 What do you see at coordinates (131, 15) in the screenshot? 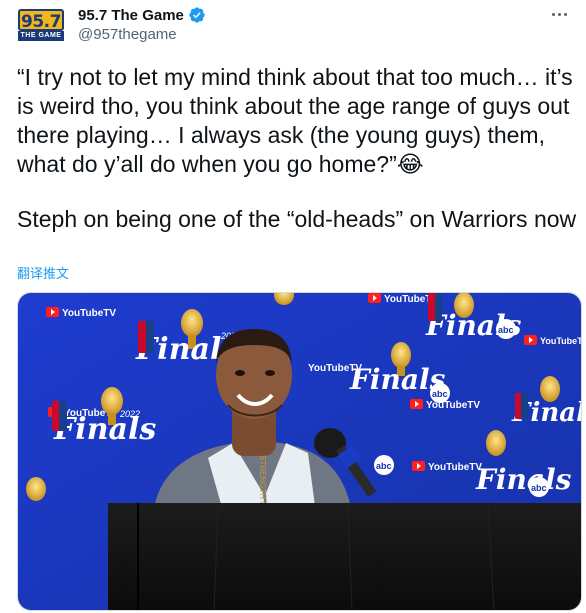
I see `display-name: 95.7 The Game` at bounding box center [131, 15].